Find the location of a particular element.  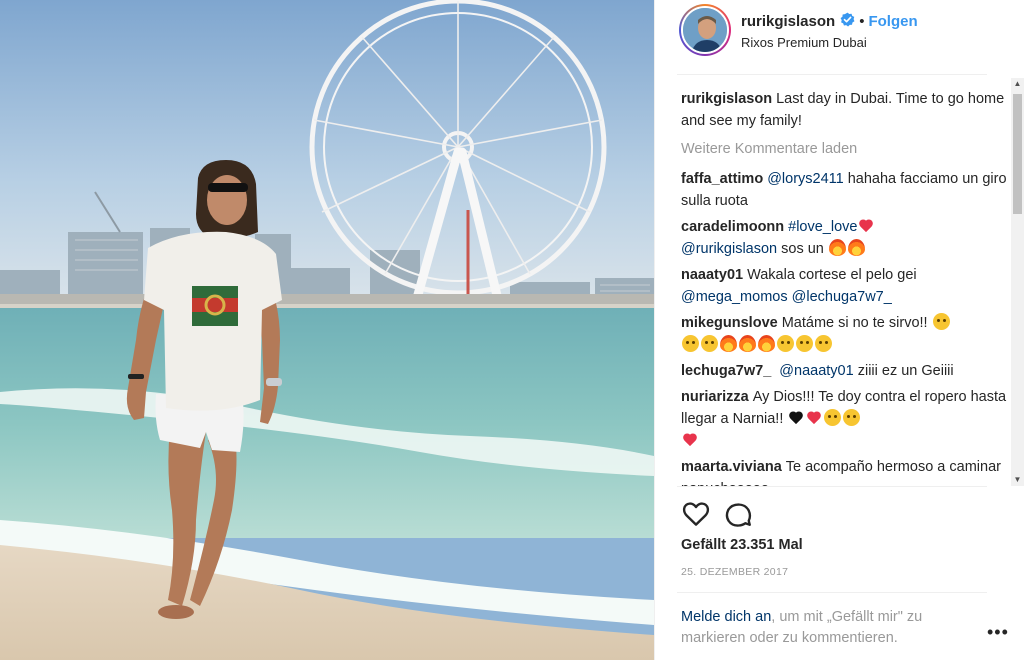

comment-mention: @rurikgislason is located at coordinates (729, 249).